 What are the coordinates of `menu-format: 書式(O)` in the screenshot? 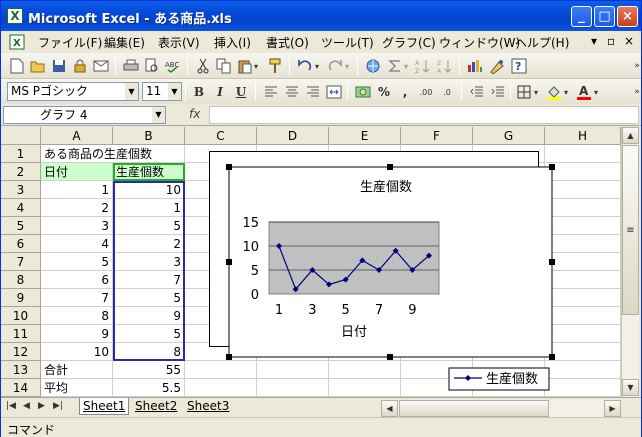 It's located at (287, 42).